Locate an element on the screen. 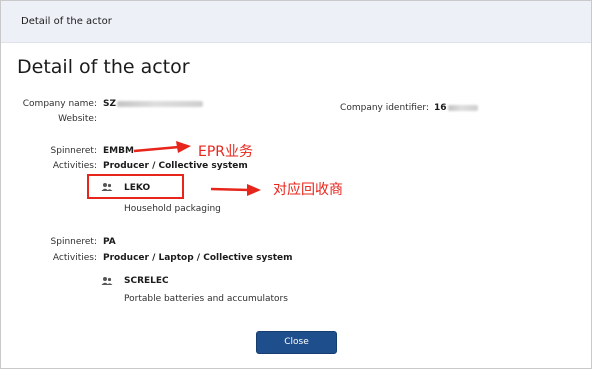 This screenshot has width=592, height=369. annotation-epr-text: EPR业务 is located at coordinates (226, 152).